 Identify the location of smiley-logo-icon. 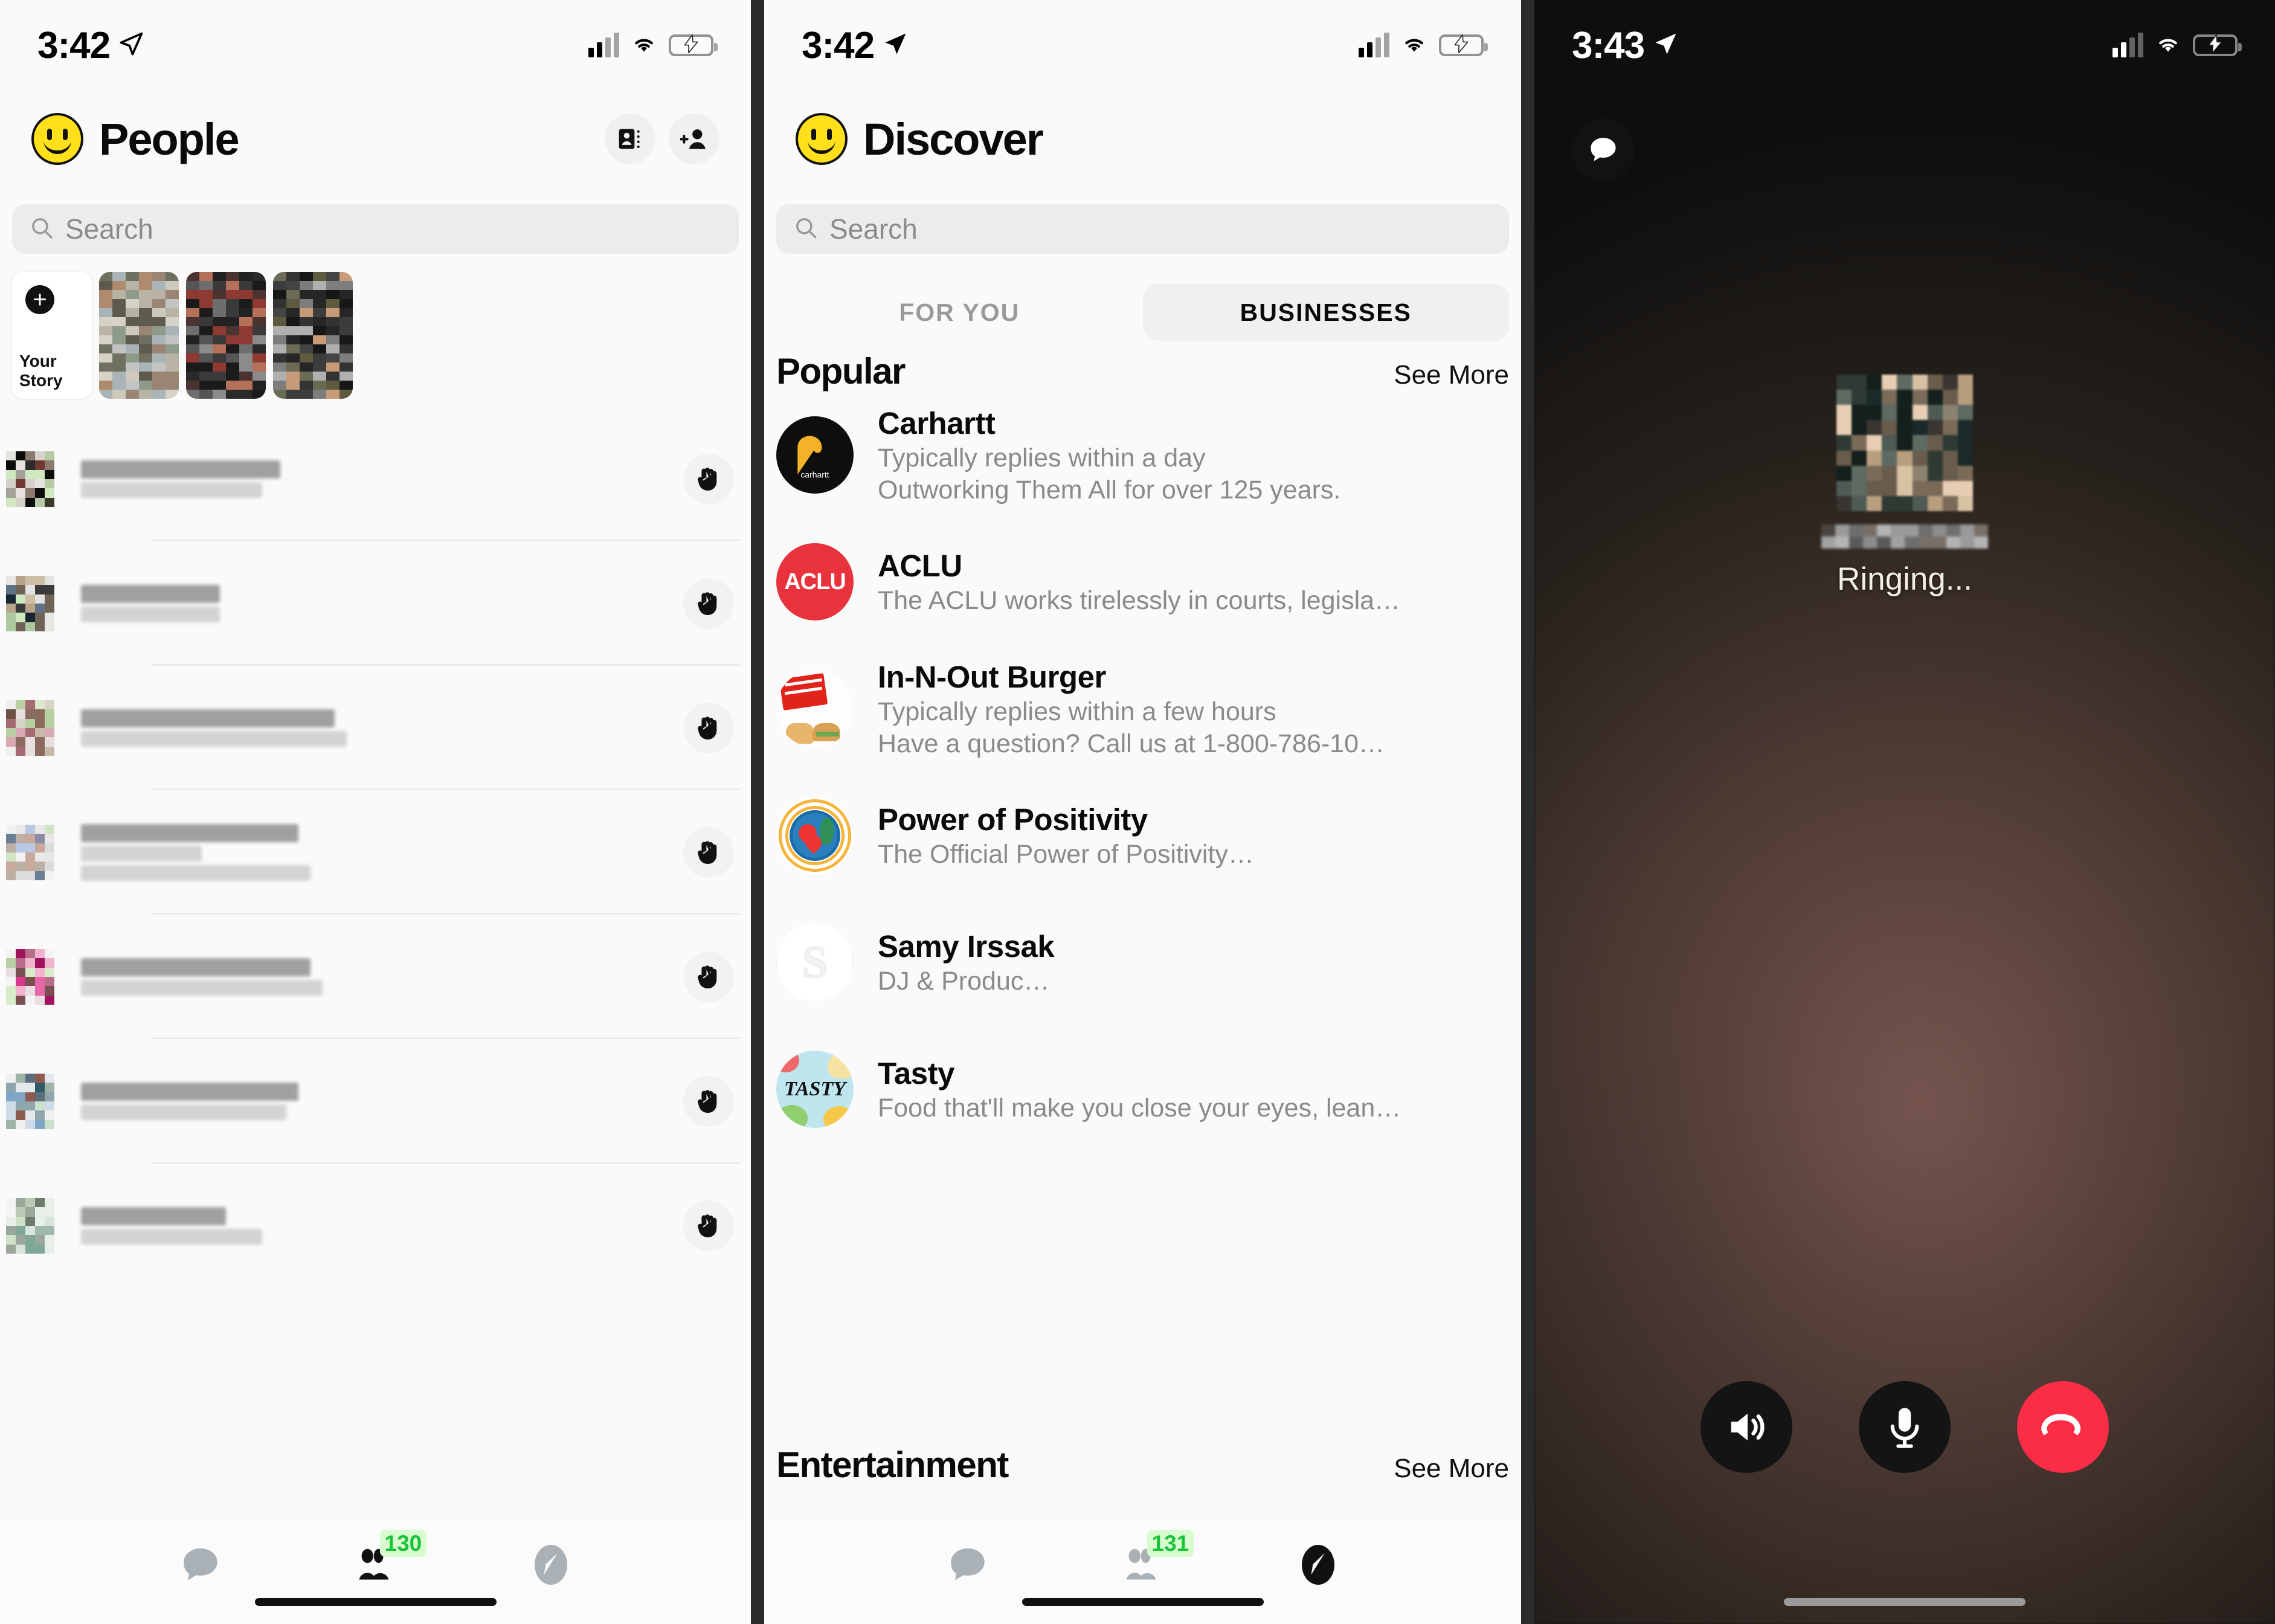
(822, 139).